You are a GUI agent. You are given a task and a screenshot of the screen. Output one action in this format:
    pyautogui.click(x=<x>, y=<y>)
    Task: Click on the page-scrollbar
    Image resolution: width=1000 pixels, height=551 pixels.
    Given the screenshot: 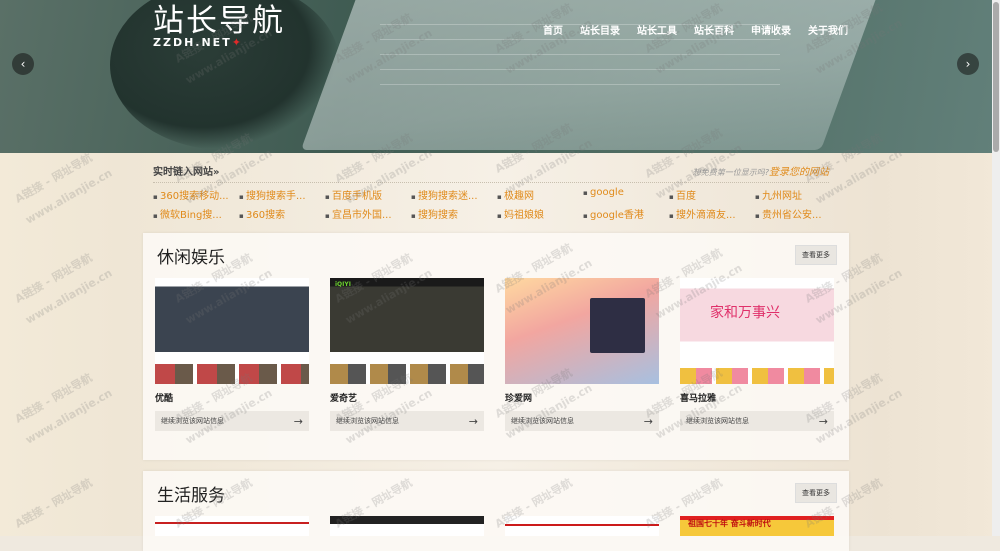 What is the action you would take?
    pyautogui.click(x=996, y=268)
    